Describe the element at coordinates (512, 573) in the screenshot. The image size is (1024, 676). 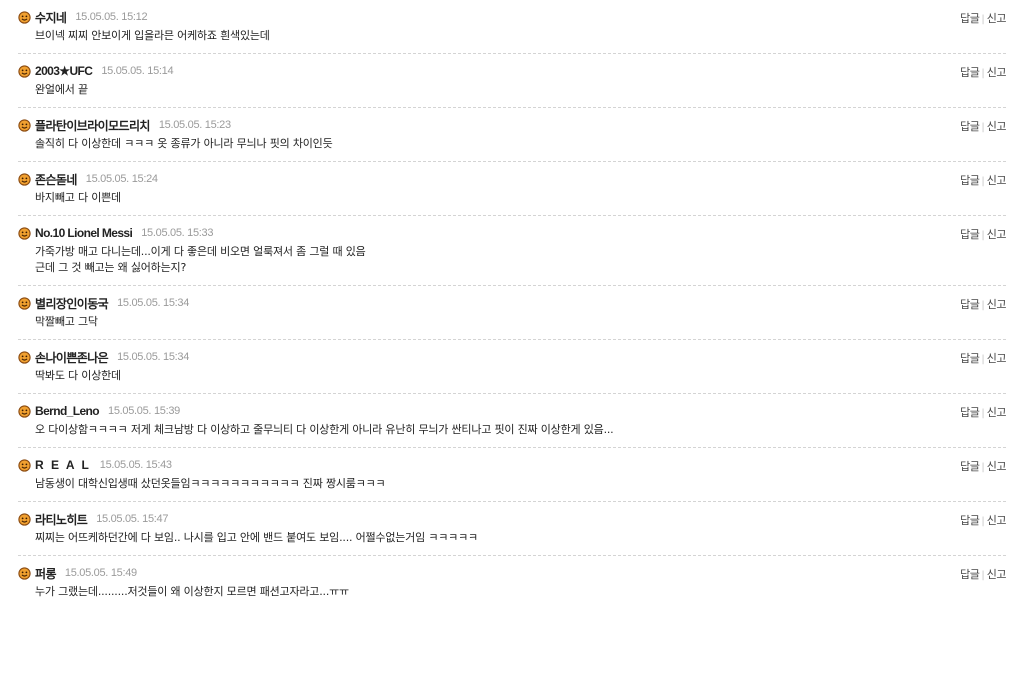
I see `comment-header: 퍼롱 15.05.05. 15:49 답글 | 신고` at that location.